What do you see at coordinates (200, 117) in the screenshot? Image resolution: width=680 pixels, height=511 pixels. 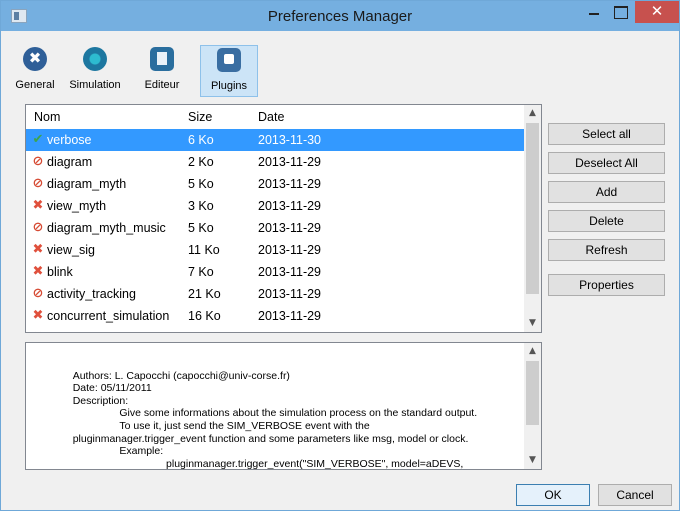 I see `column-header-size: Size` at bounding box center [200, 117].